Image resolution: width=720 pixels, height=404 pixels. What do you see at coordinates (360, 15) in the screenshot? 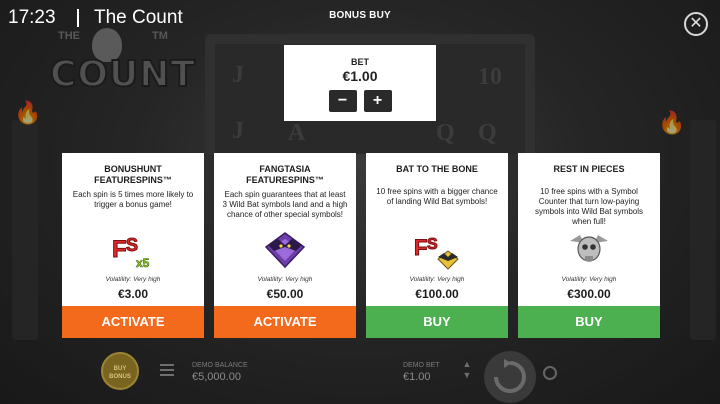
I see `dialog-title: BONUS BUY` at bounding box center [360, 15].